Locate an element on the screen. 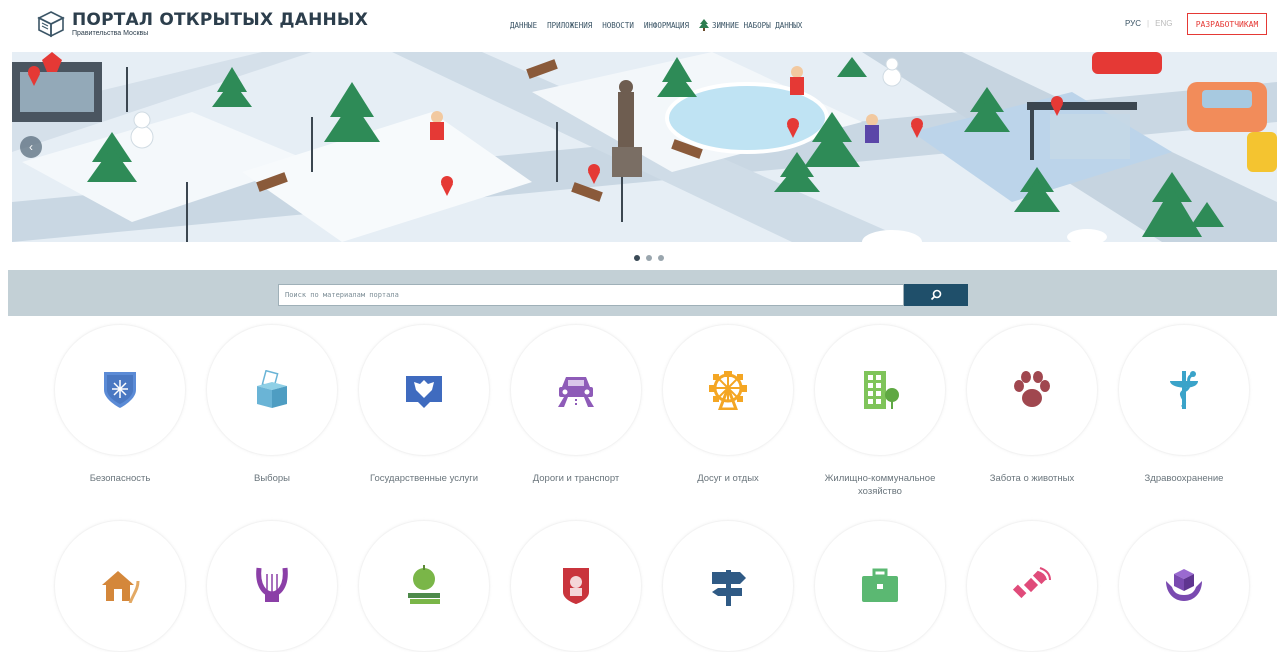 This screenshot has height=652, width=1277. satellite-icon is located at coordinates (1031, 583).